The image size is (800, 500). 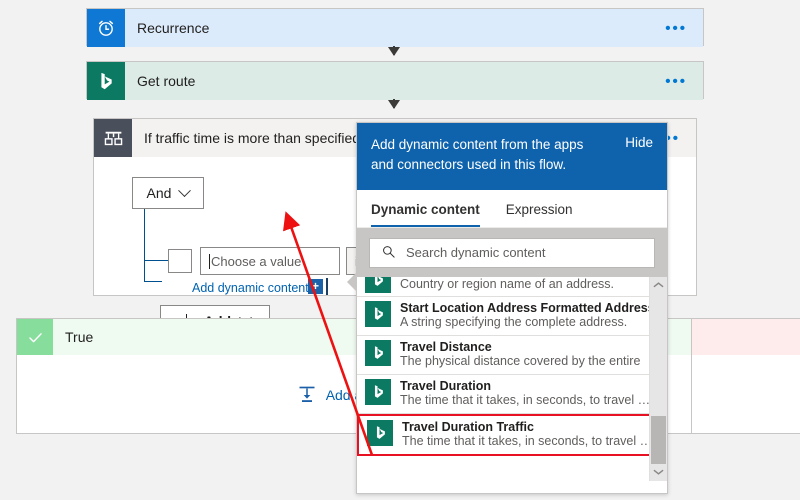 I want to click on flow-card-recurrence: Recurrence •••, so click(x=395, y=27).